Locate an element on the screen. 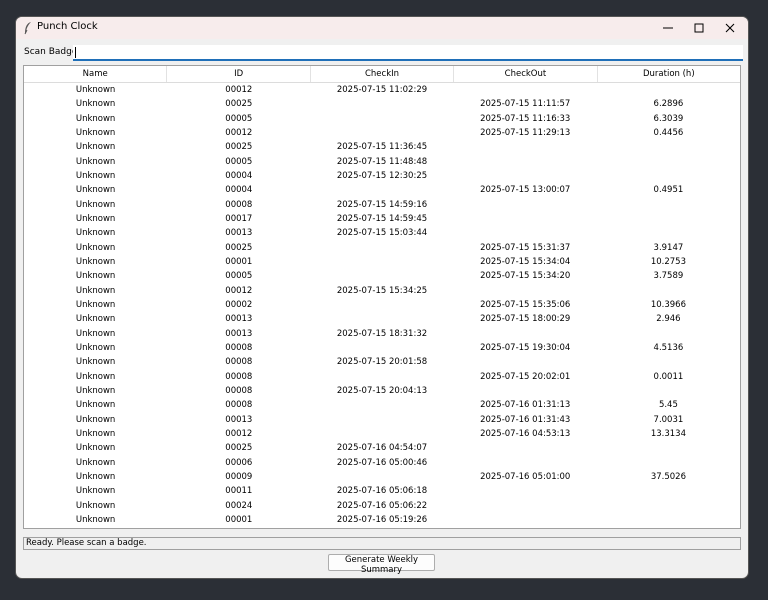 The height and width of the screenshot is (600, 768). minimize-button is located at coordinates (668, 28).